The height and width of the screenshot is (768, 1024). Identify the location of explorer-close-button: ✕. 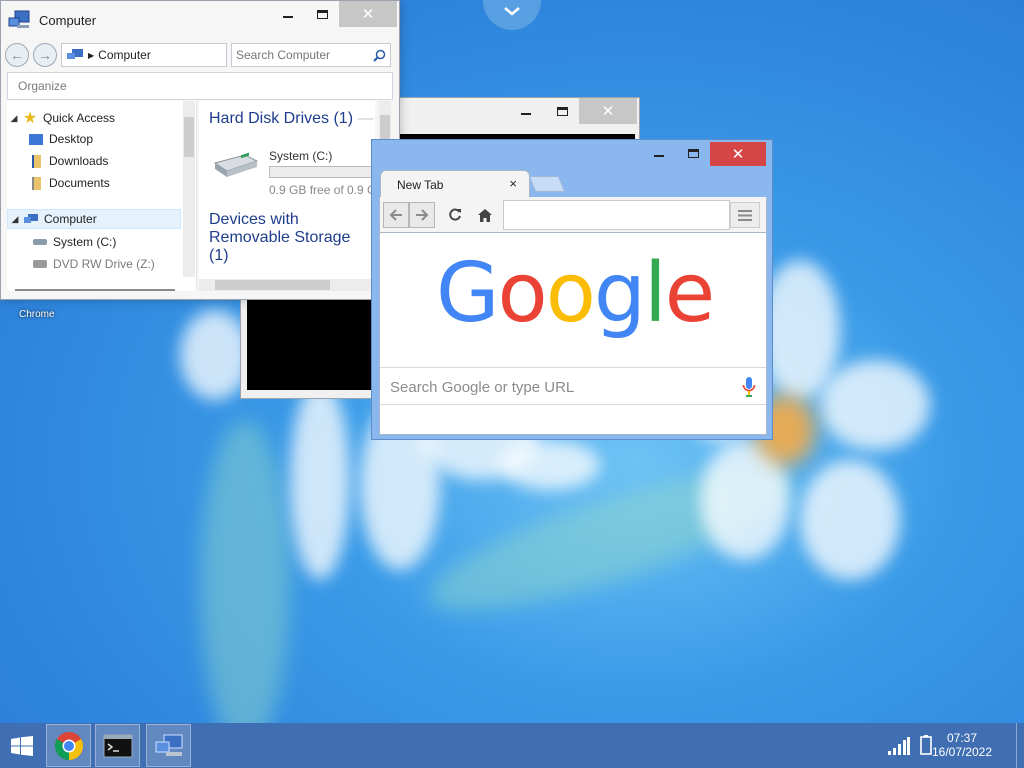
(368, 14).